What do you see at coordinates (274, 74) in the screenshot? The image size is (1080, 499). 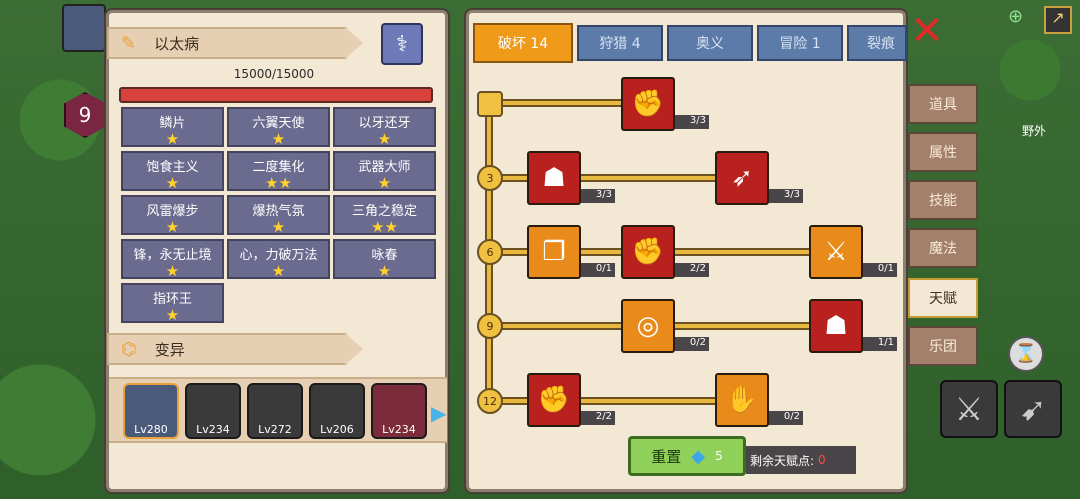 I see `hp-text: 15000/15000` at bounding box center [274, 74].